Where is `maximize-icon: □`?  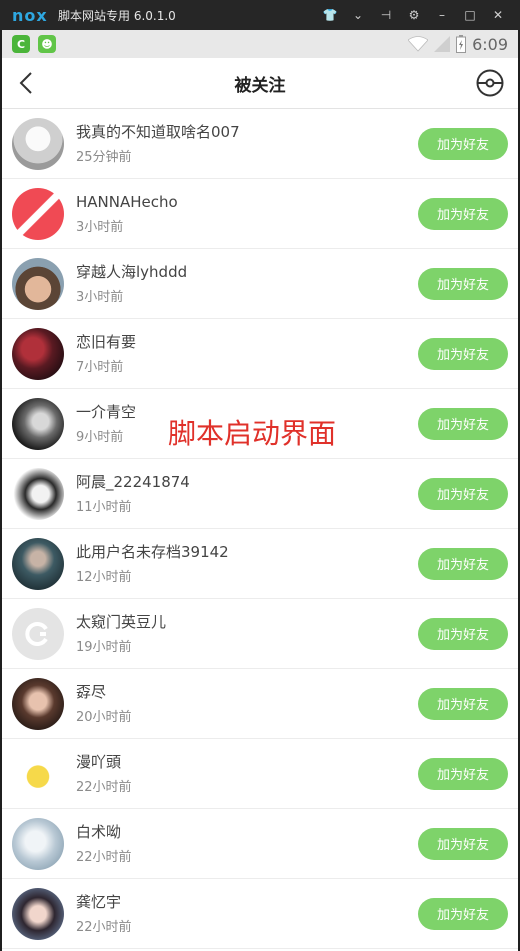 maximize-icon: □ is located at coordinates (470, 15).